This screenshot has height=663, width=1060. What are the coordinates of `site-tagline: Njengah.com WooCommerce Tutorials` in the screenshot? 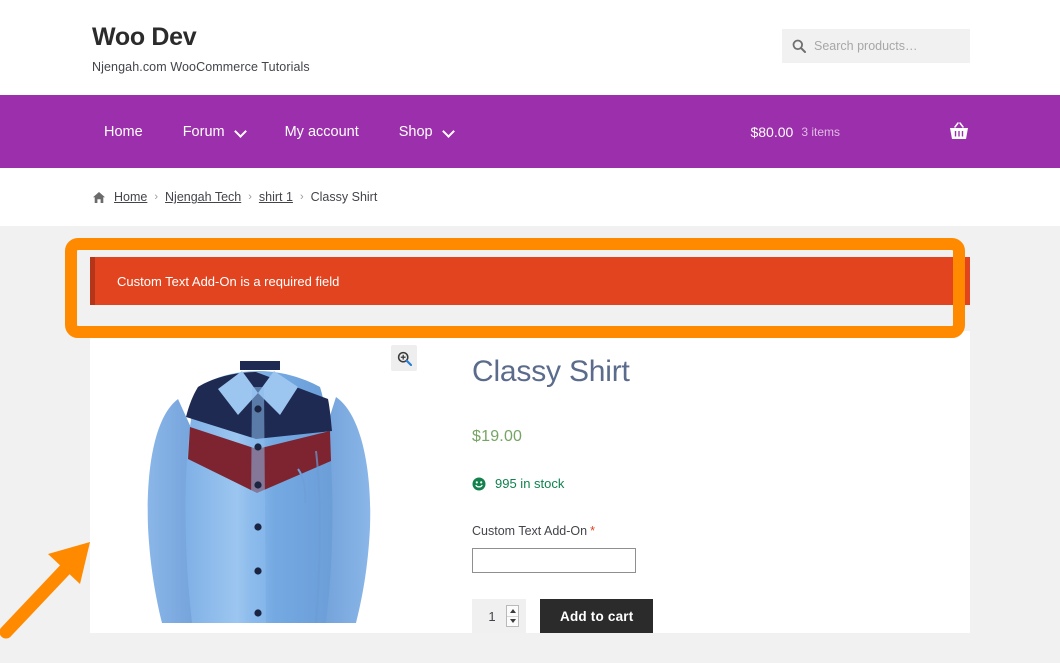 It's located at (201, 66).